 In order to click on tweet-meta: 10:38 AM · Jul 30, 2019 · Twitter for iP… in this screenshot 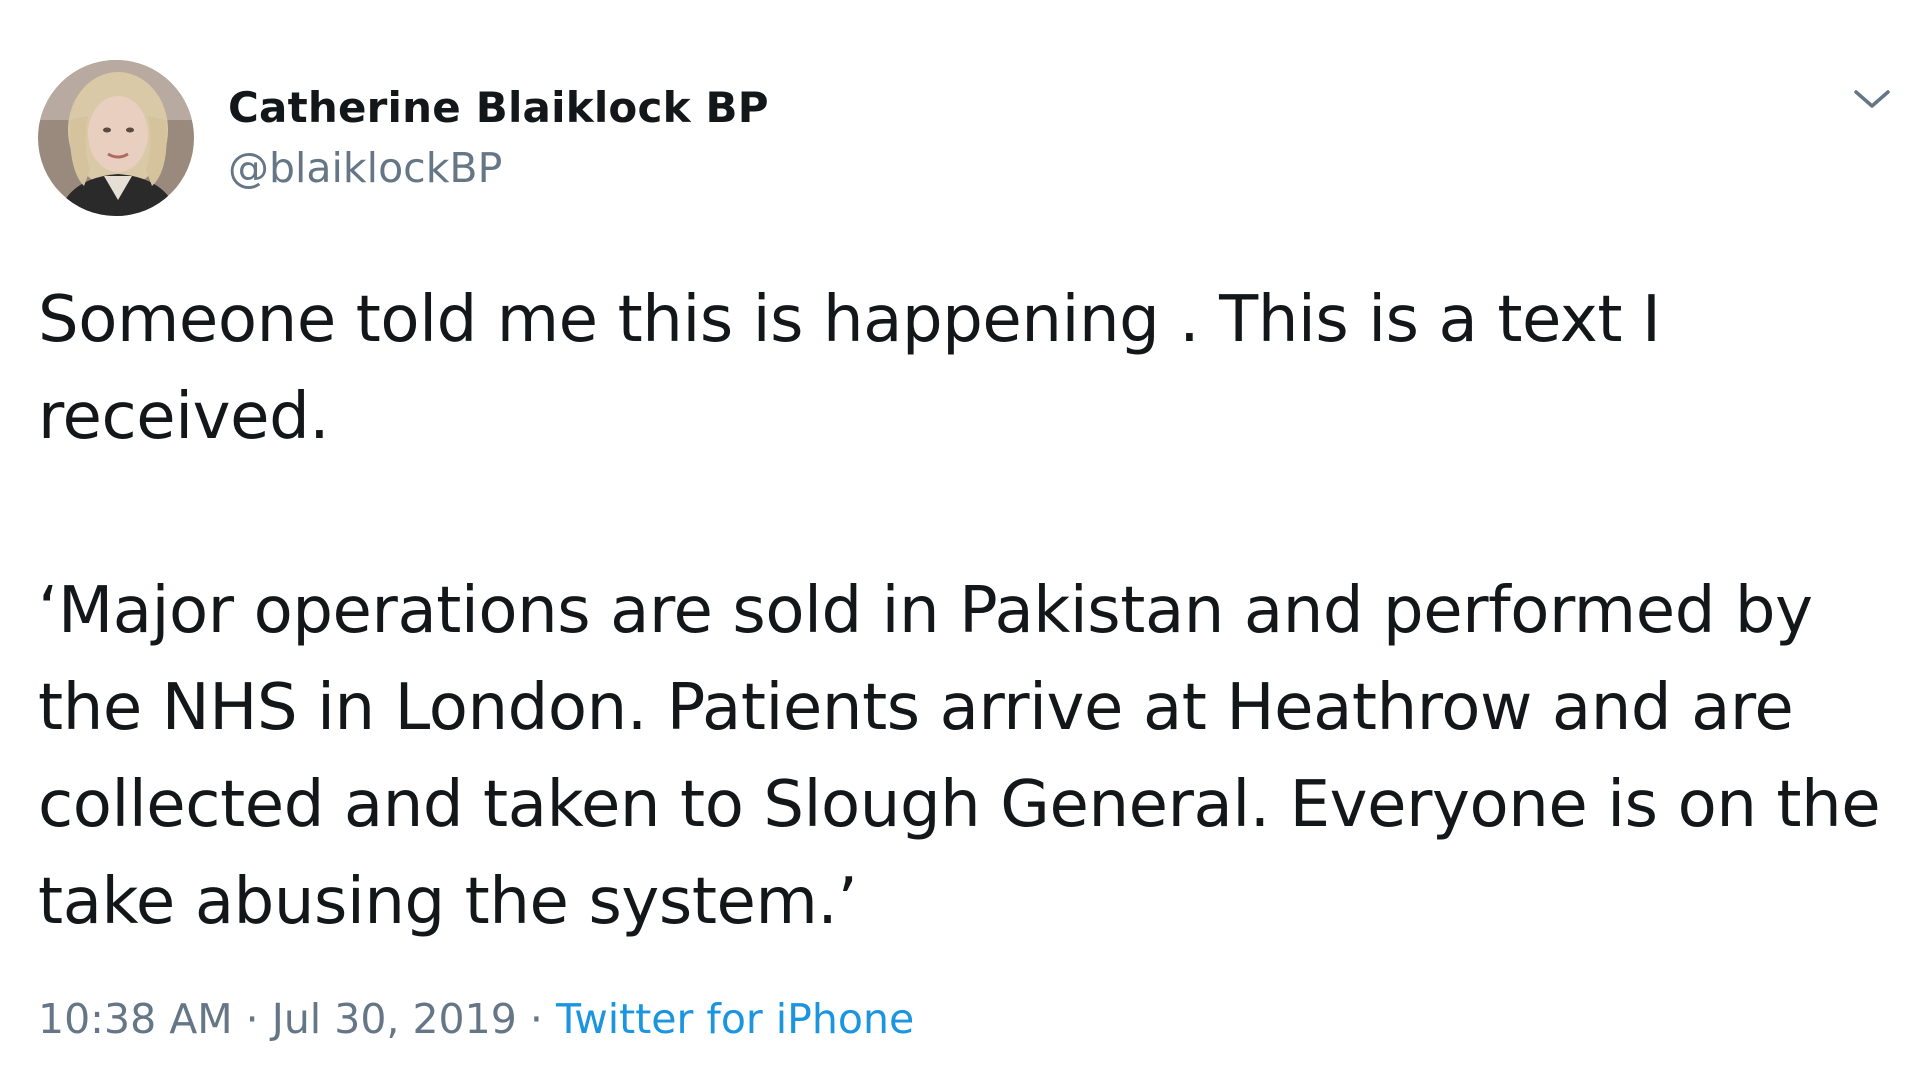, I will do `click(476, 1019)`.